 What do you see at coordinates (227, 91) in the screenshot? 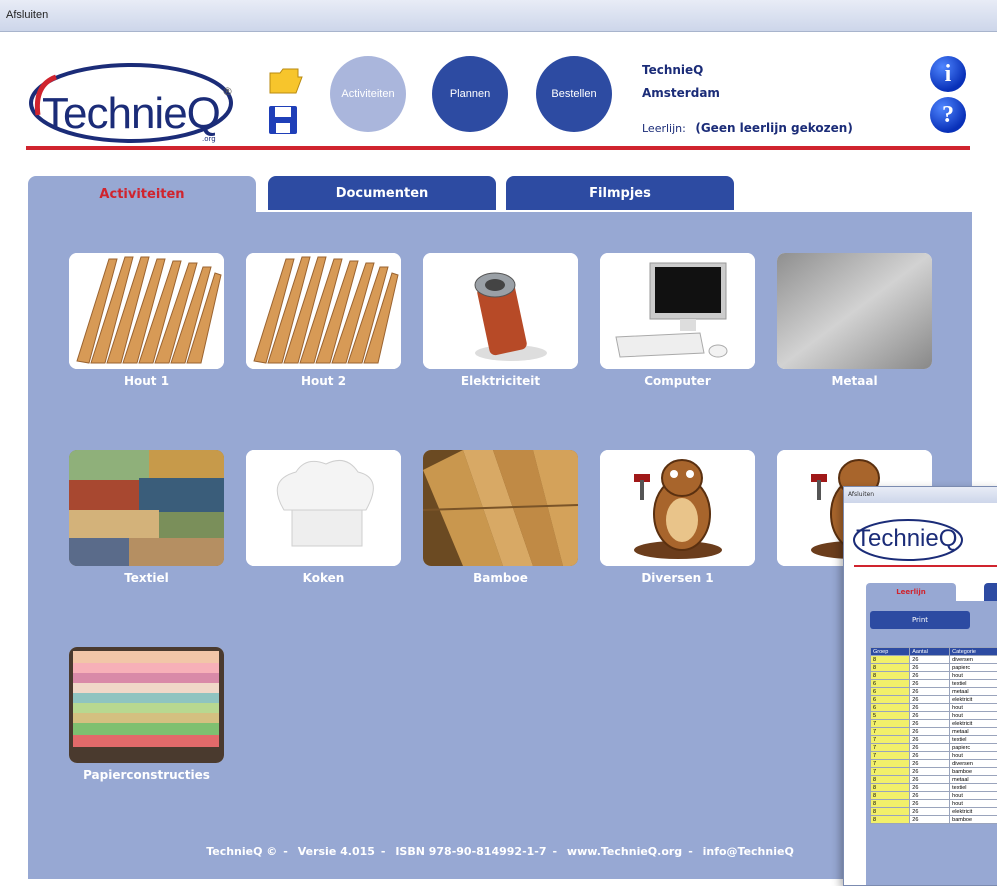
I see `registered-mark: ®` at bounding box center [227, 91].